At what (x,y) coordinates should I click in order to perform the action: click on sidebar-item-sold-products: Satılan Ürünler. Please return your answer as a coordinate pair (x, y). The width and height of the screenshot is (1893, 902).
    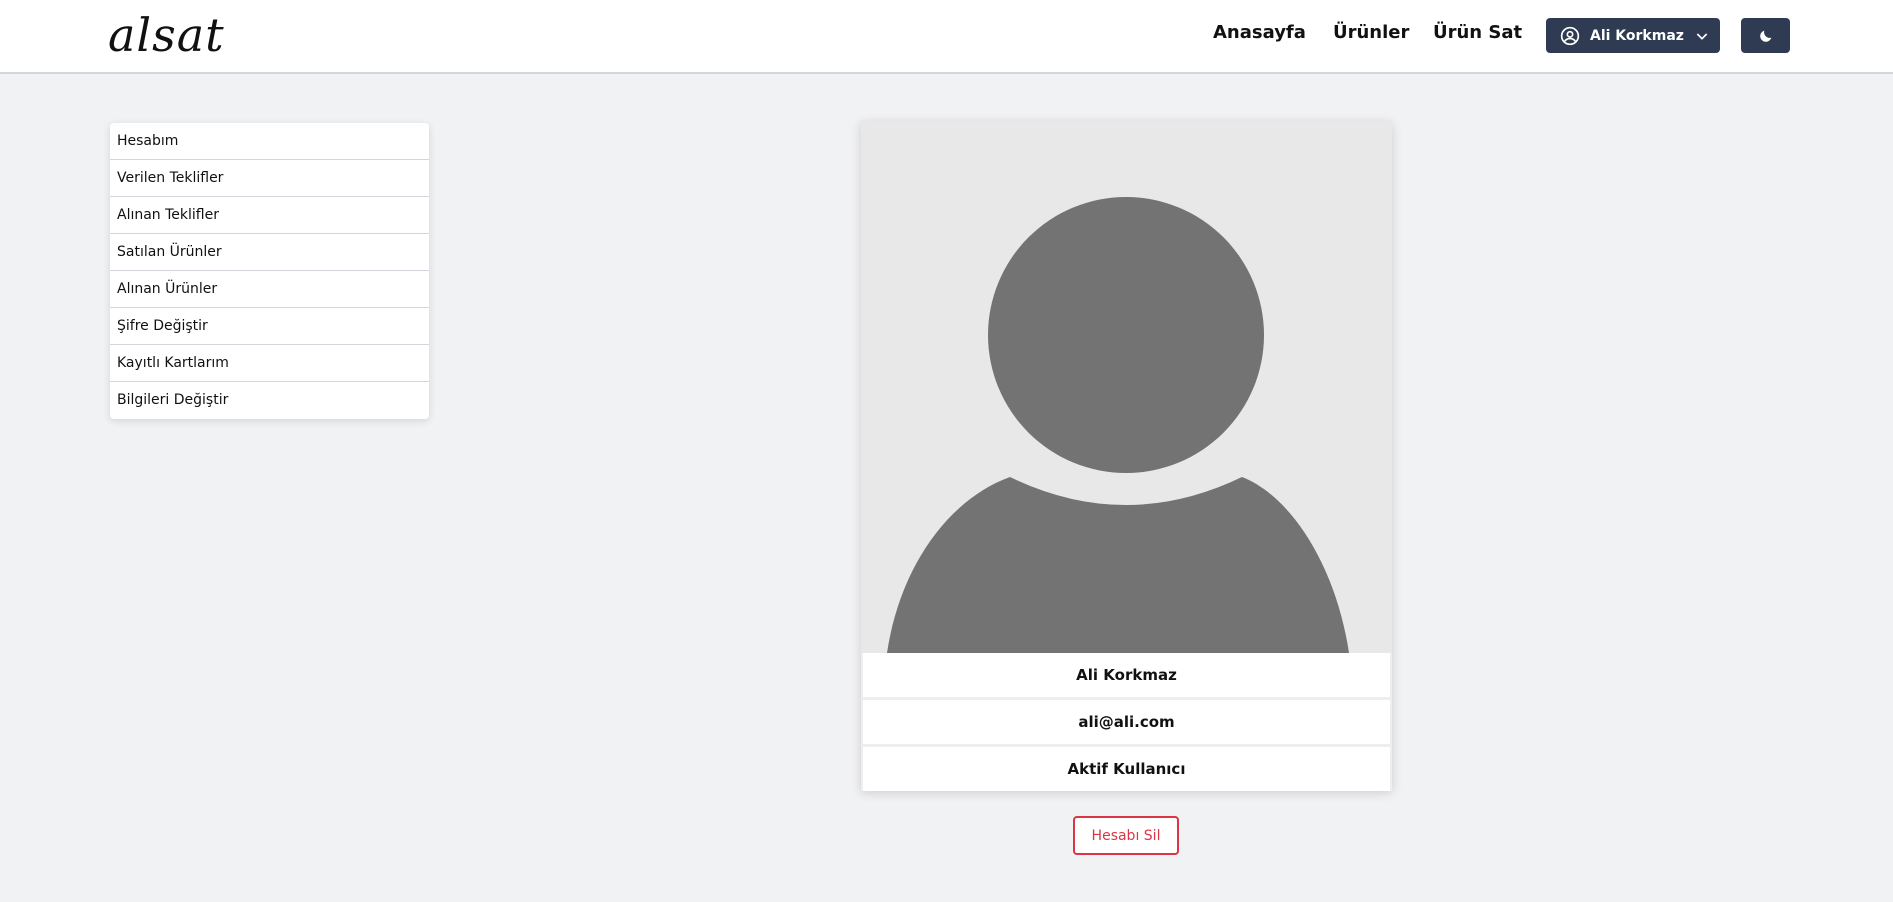
    Looking at the image, I should click on (269, 252).